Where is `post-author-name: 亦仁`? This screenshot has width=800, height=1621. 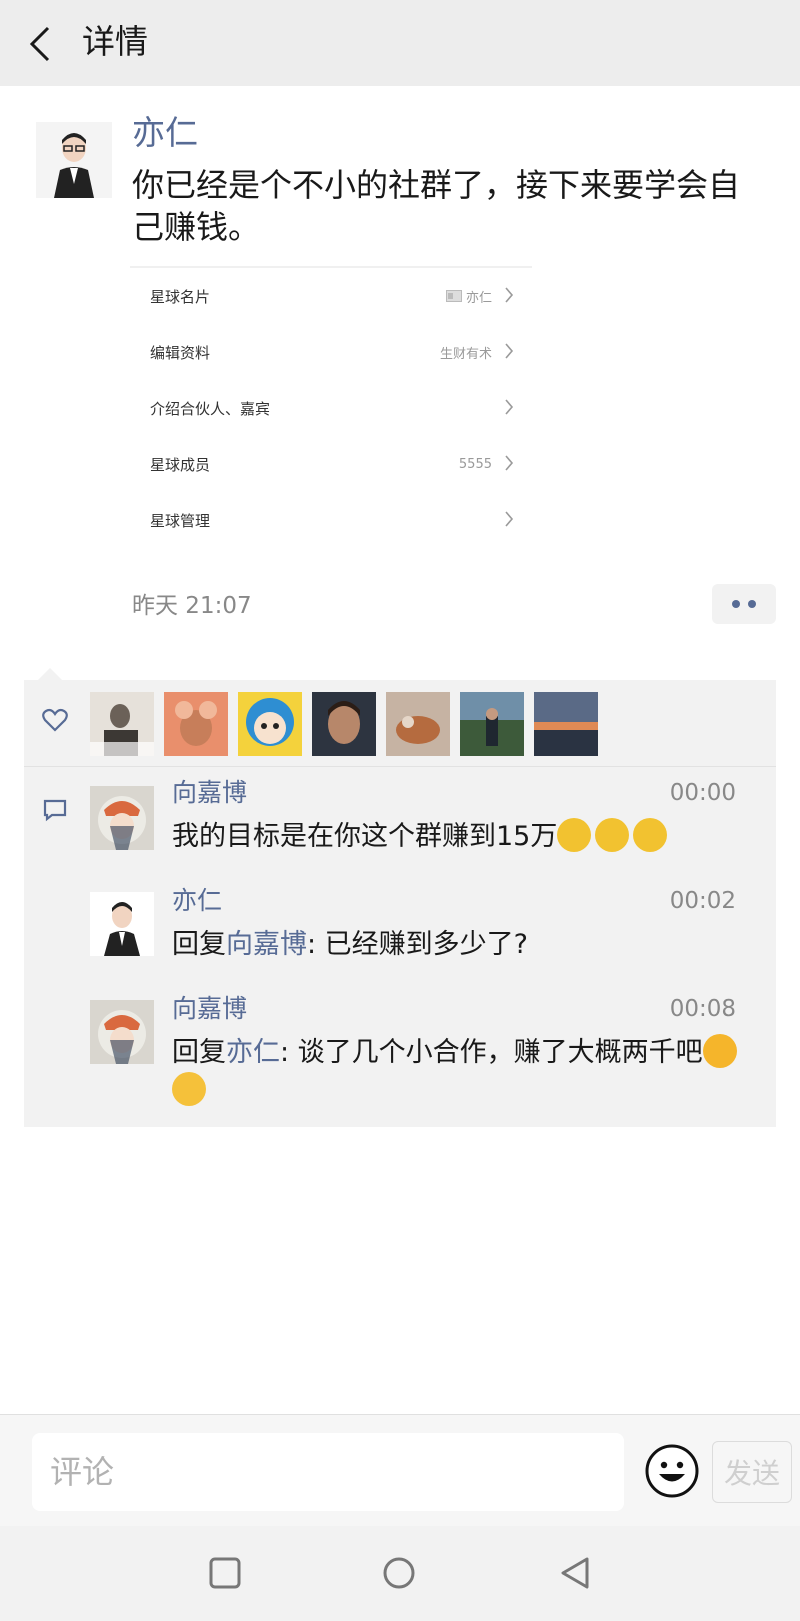
post-author-name: 亦仁 is located at coordinates (165, 133).